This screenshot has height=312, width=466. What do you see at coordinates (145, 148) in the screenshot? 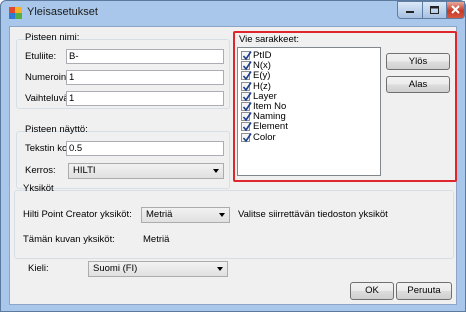
I see `text-size-field: 0.5` at bounding box center [145, 148].